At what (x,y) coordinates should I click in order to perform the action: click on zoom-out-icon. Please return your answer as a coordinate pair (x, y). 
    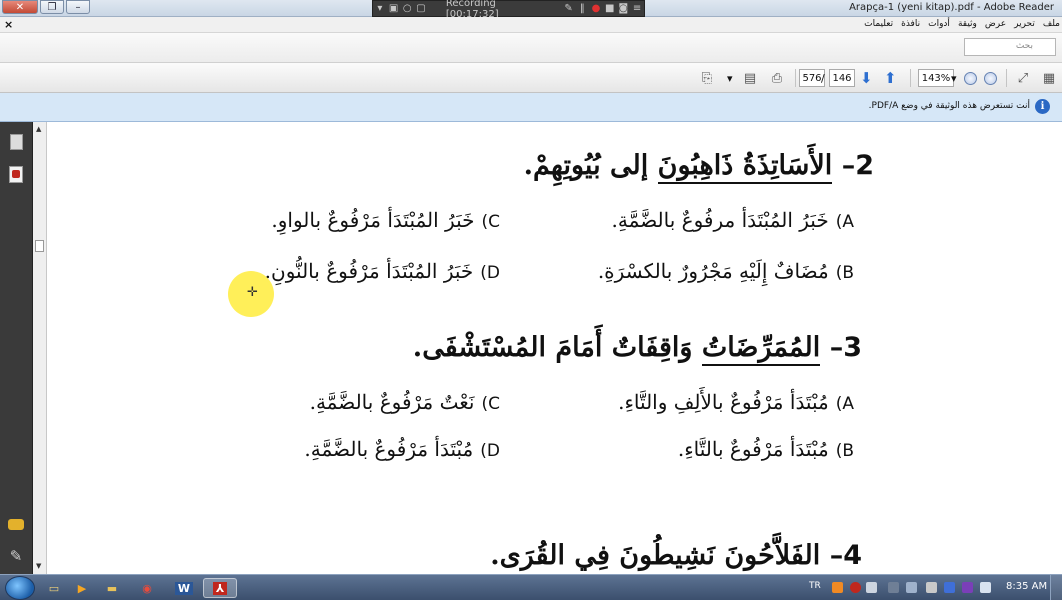
    Looking at the image, I should click on (970, 78).